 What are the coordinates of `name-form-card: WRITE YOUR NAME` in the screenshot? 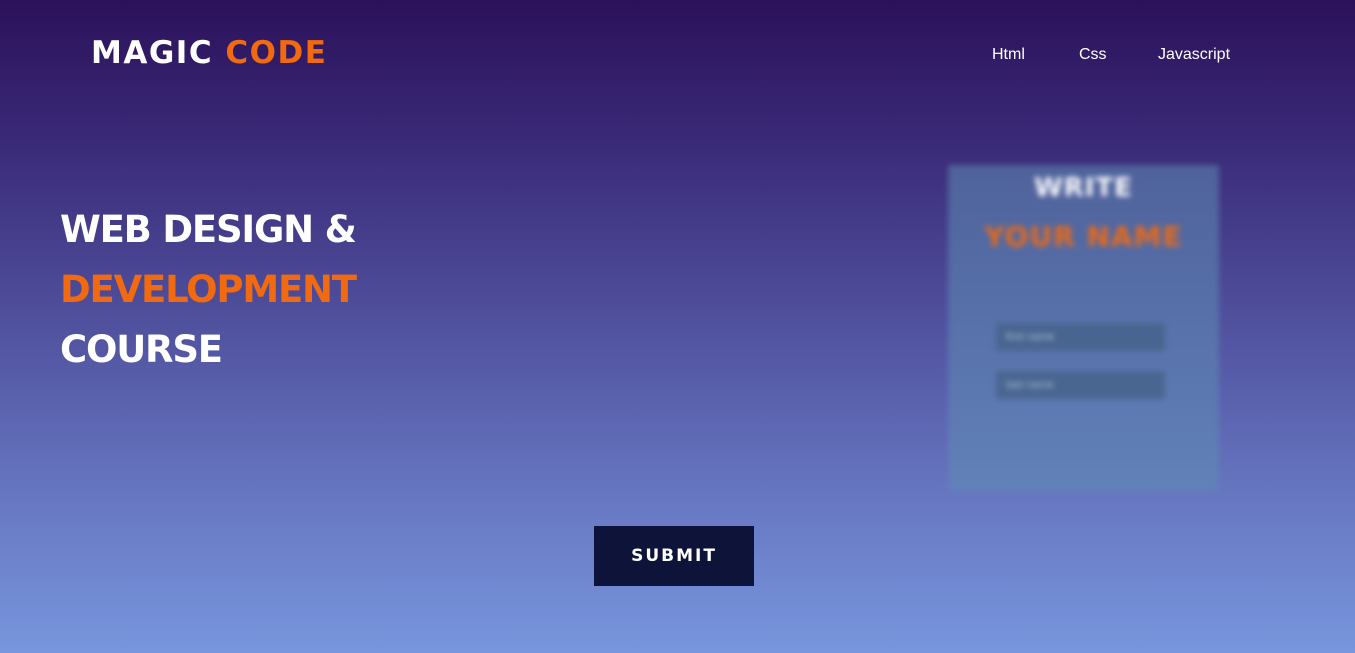 It's located at (1083, 328).